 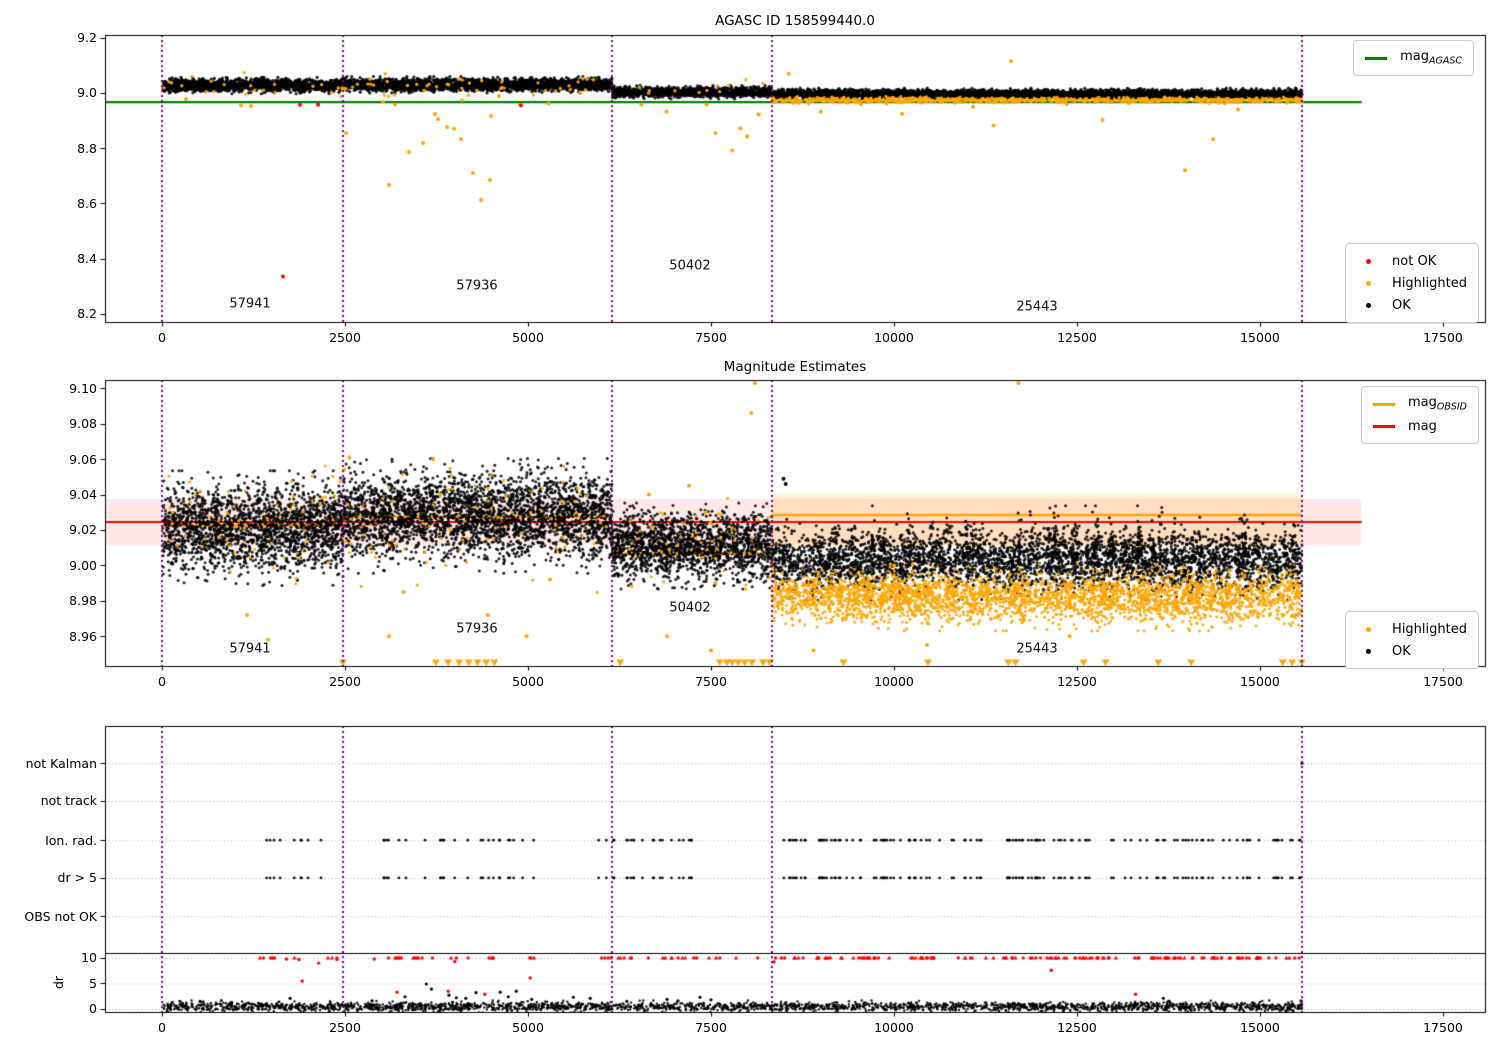 I want to click on p2-legend-1: Highlighted OK, so click(x=1412, y=640).